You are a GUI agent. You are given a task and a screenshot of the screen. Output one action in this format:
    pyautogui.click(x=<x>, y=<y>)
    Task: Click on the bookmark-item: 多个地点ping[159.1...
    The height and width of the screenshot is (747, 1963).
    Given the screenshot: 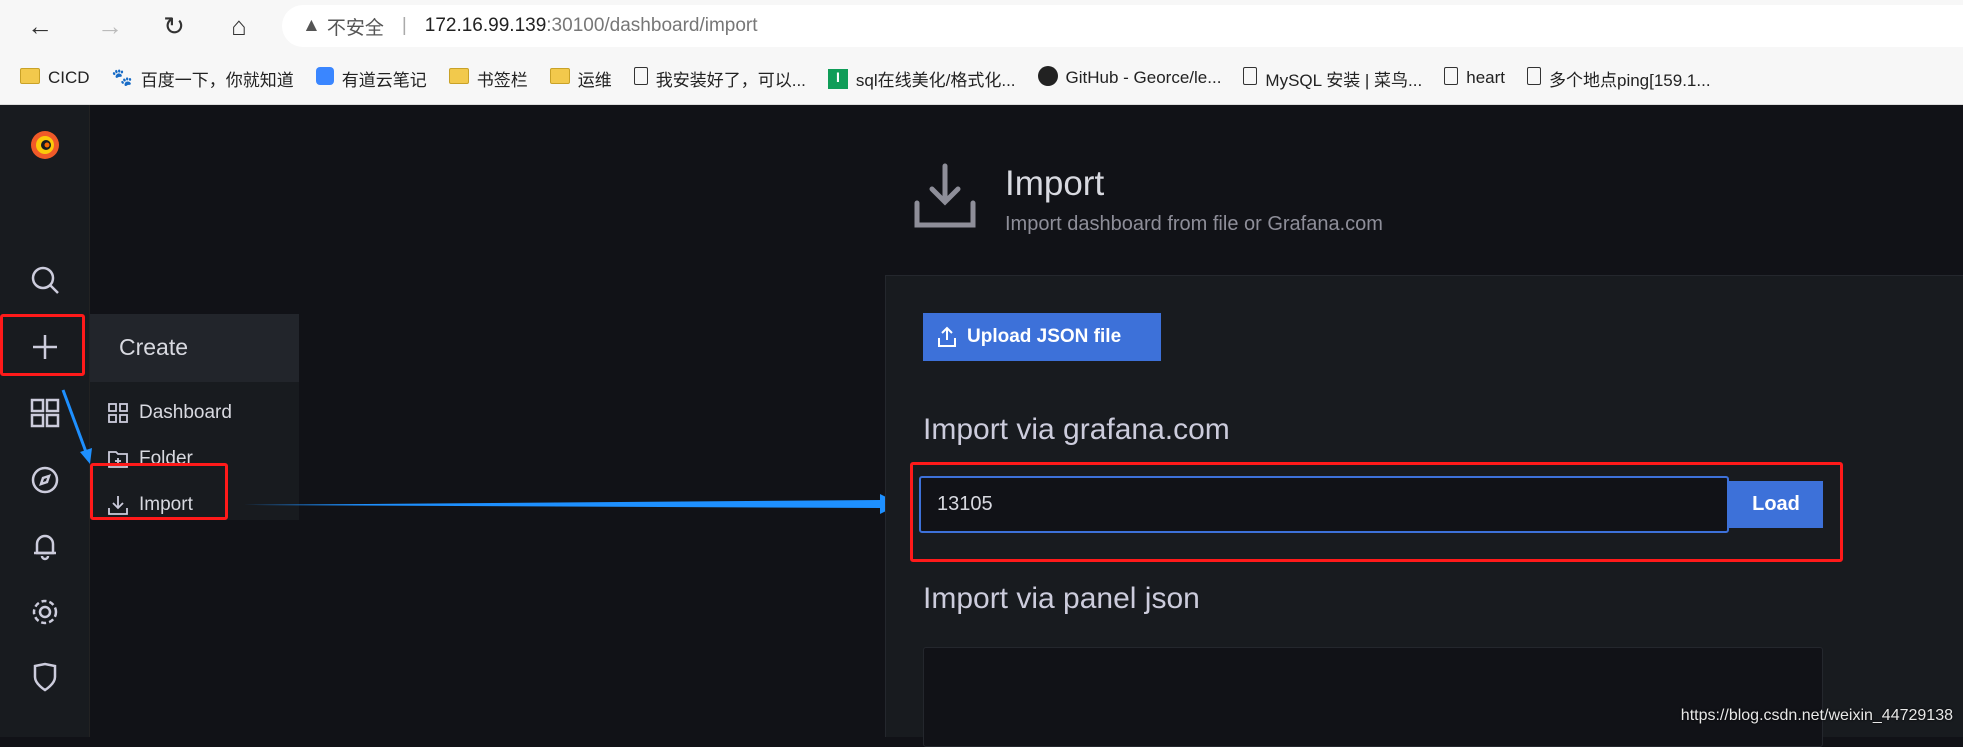 What is the action you would take?
    pyautogui.click(x=1618, y=78)
    